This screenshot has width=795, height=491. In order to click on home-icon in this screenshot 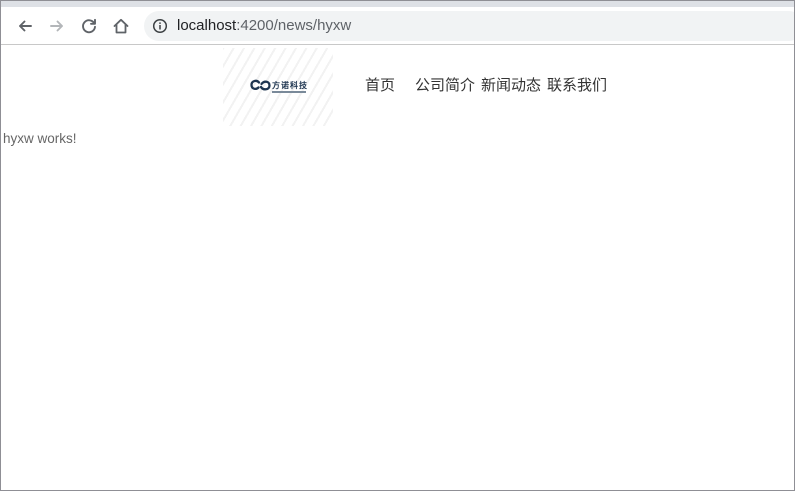, I will do `click(121, 26)`.